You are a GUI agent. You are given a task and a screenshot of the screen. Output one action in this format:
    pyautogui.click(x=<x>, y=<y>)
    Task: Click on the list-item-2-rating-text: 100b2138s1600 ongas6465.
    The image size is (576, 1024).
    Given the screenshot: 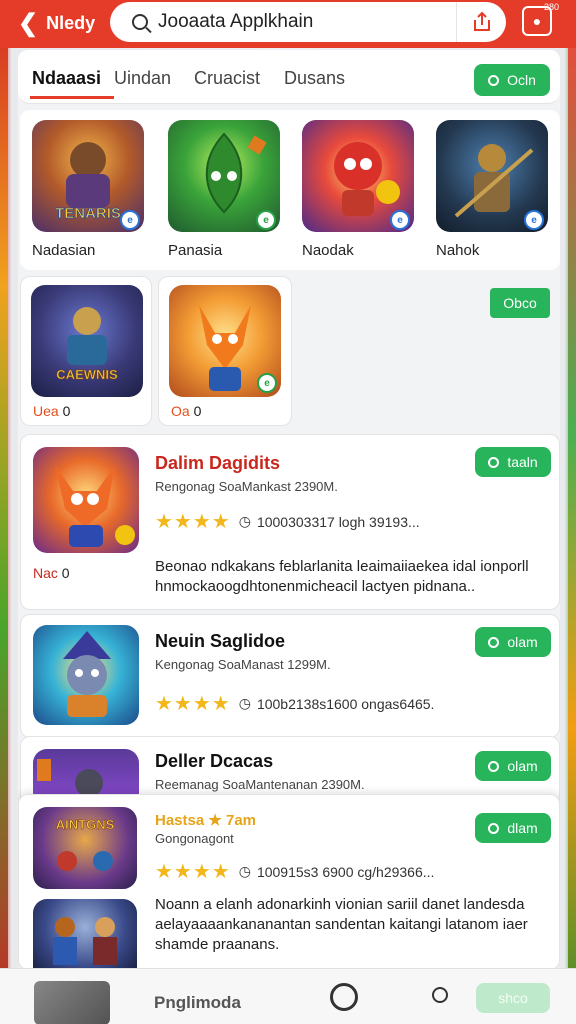 What is the action you would take?
    pyautogui.click(x=345, y=703)
    